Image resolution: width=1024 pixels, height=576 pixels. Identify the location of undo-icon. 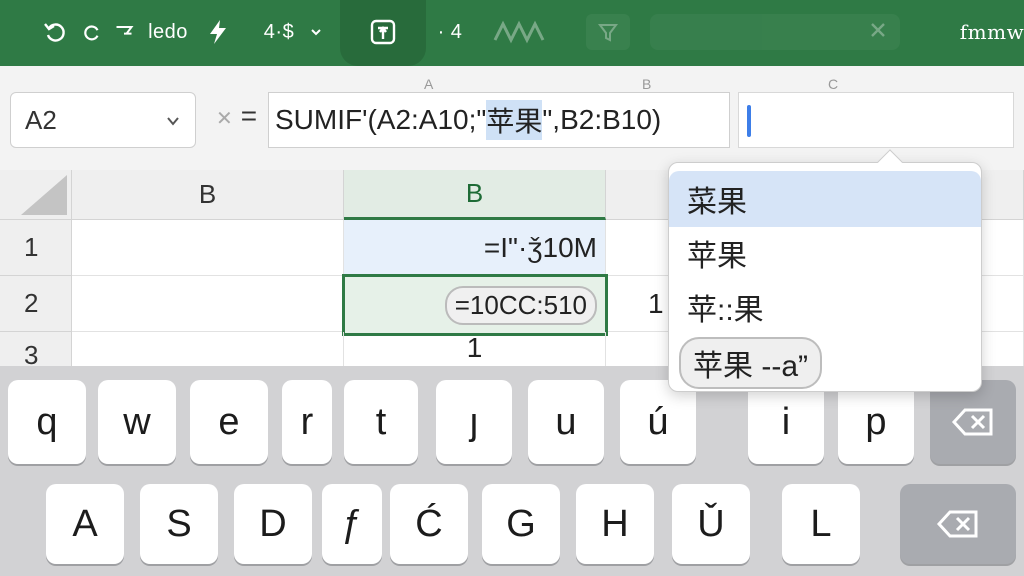
(55, 32).